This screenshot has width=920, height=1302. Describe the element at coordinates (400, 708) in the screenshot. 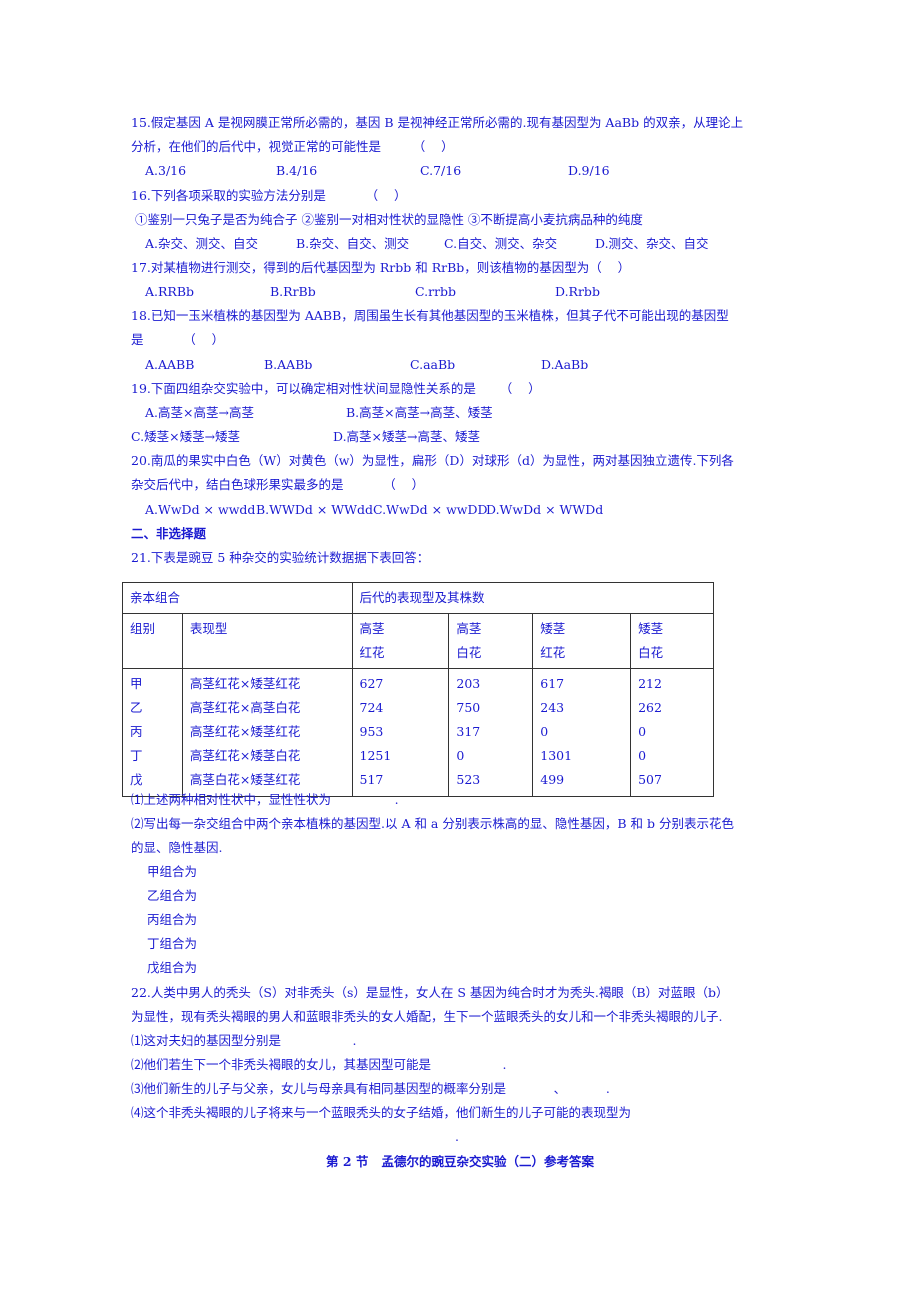

I see `cell-value: 724` at that location.